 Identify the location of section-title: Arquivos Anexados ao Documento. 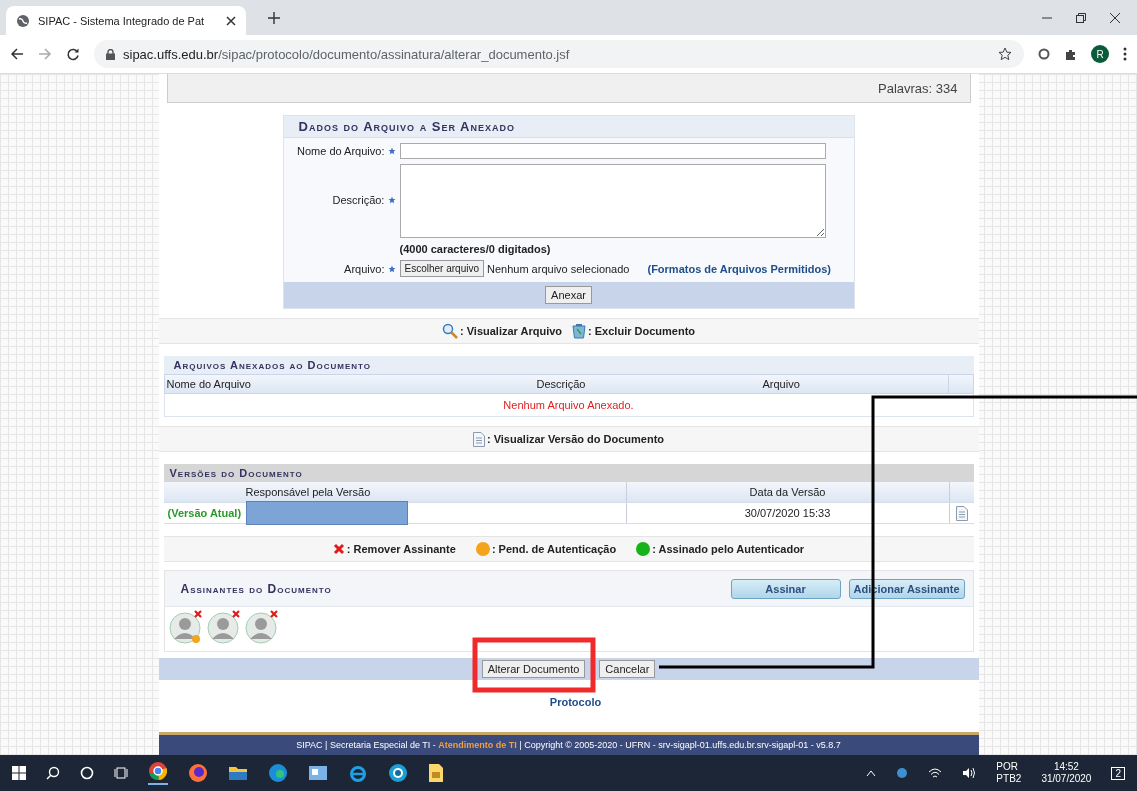
(568, 365).